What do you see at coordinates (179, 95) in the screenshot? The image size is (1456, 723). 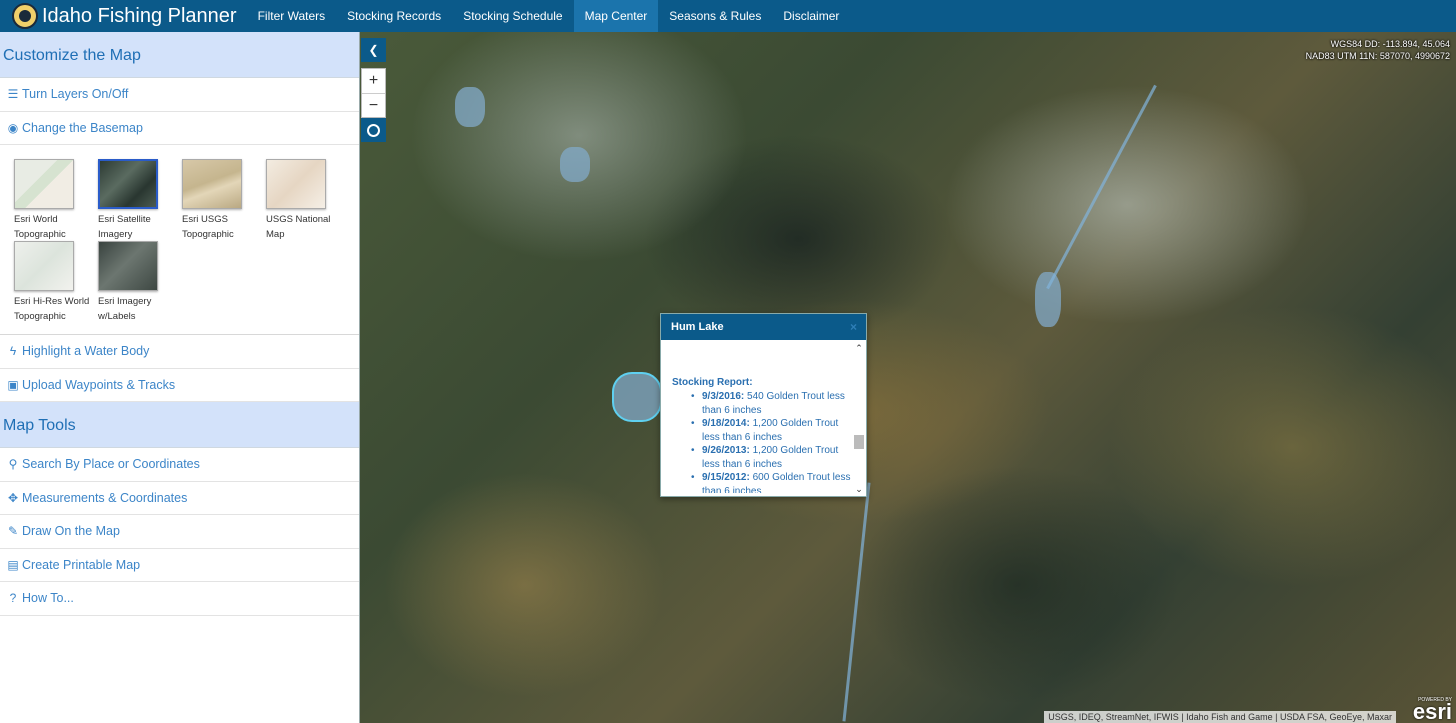 I see `turn-layers-button: ☰ Turn Layers On/Off` at bounding box center [179, 95].